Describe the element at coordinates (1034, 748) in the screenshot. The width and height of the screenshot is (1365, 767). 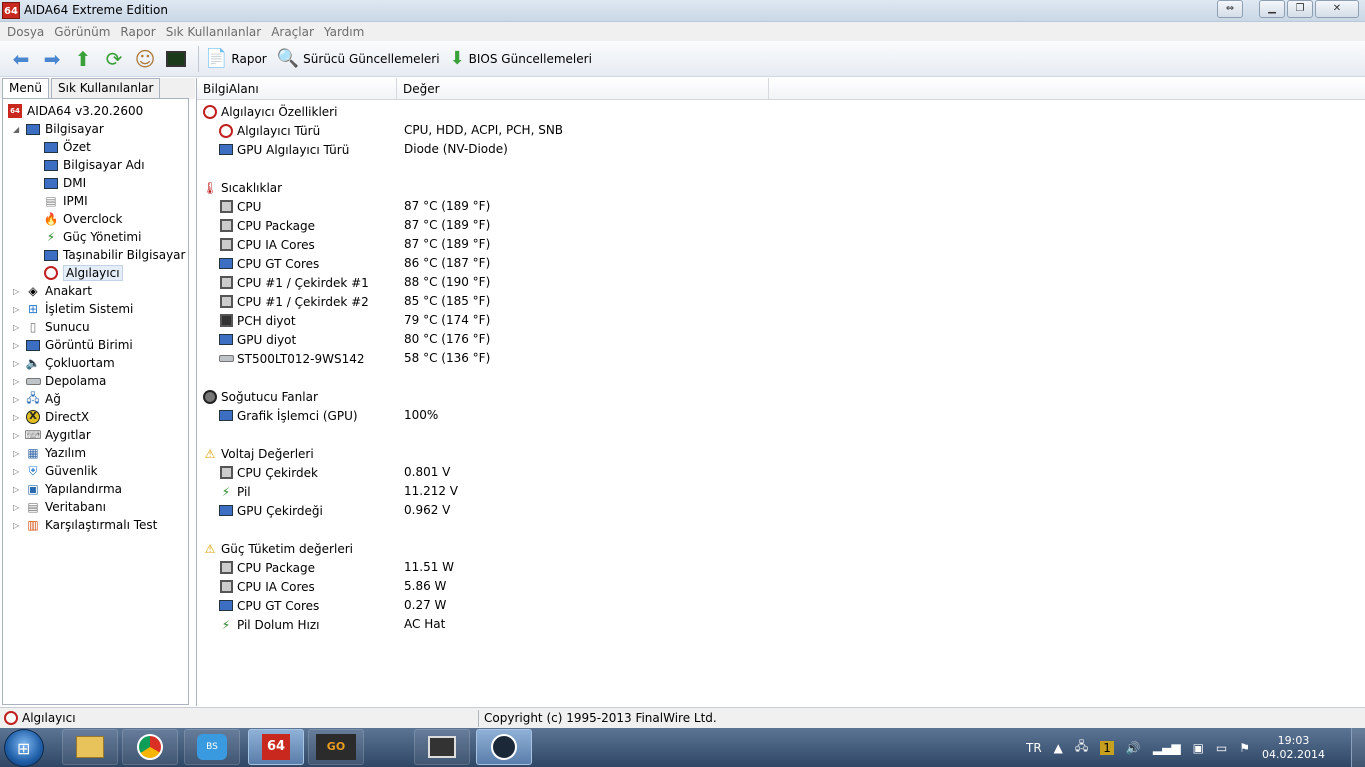
I see `language-indicator: TR` at that location.